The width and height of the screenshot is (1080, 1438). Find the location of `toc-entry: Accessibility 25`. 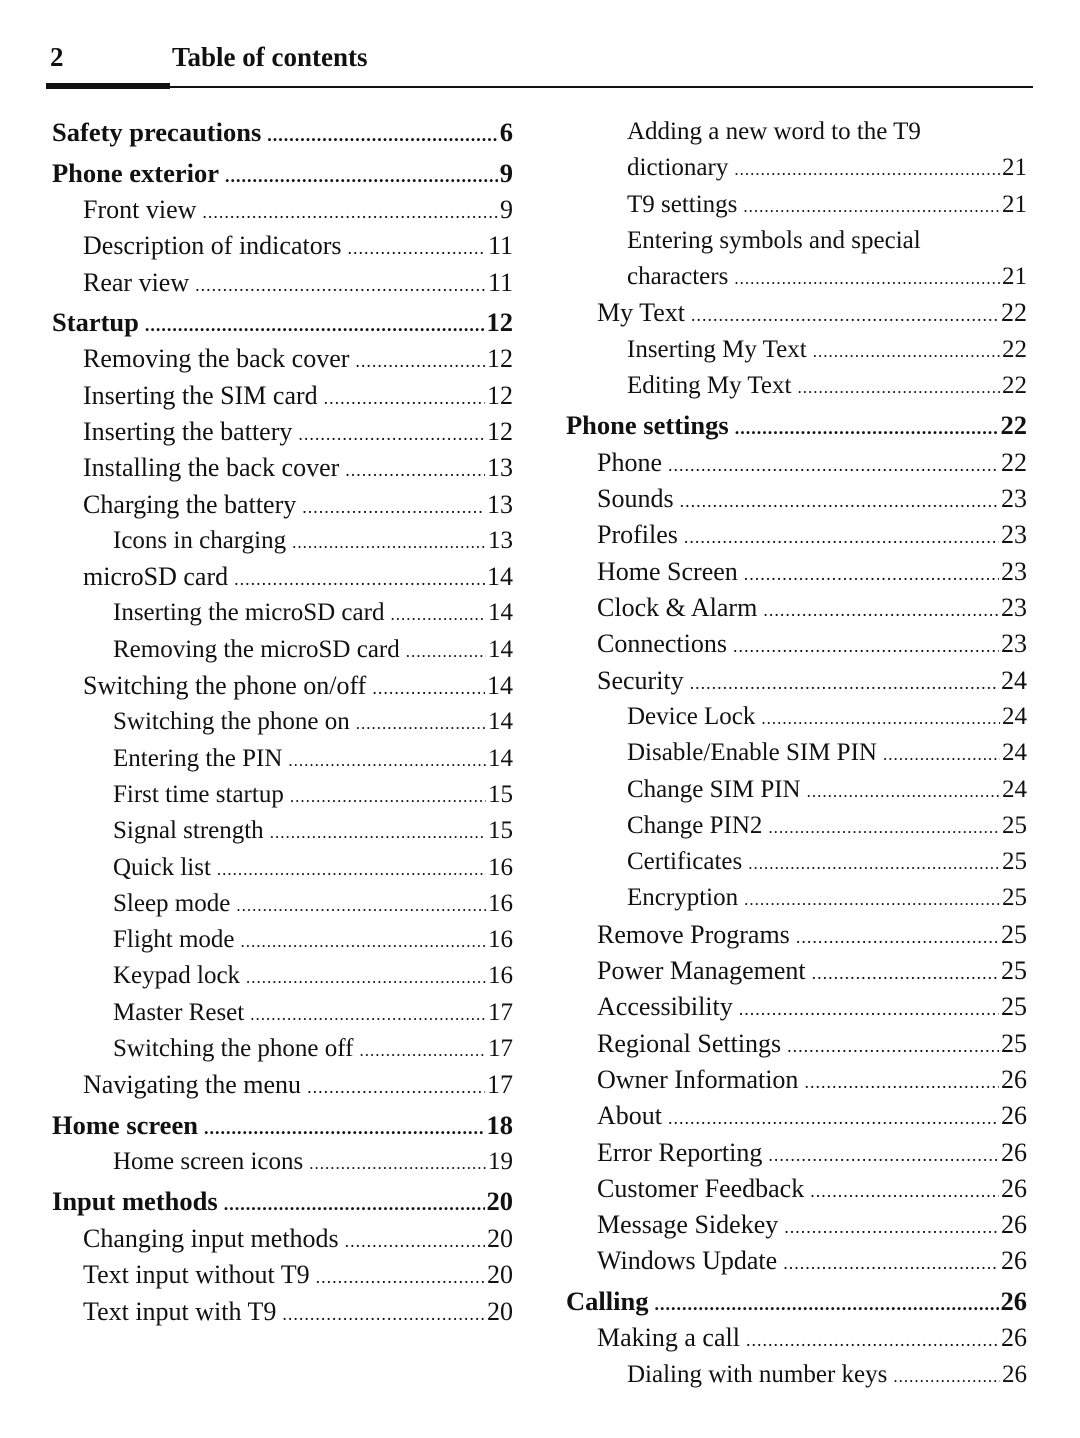

toc-entry: Accessibility 25 is located at coordinates (796, 1007).